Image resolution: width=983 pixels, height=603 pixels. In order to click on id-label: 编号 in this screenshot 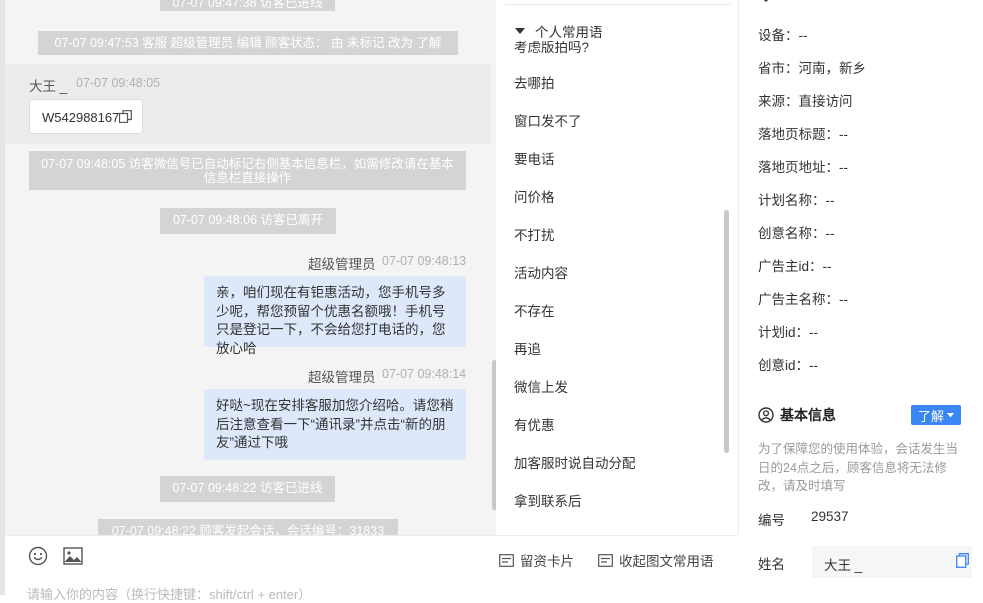, I will do `click(771, 520)`.